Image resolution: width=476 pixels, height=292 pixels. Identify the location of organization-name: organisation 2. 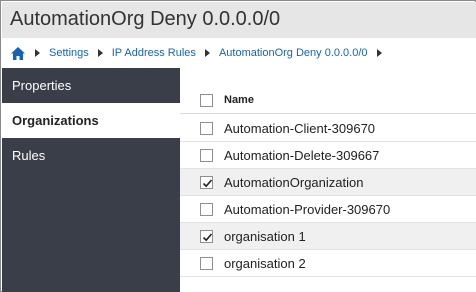
(265, 263).